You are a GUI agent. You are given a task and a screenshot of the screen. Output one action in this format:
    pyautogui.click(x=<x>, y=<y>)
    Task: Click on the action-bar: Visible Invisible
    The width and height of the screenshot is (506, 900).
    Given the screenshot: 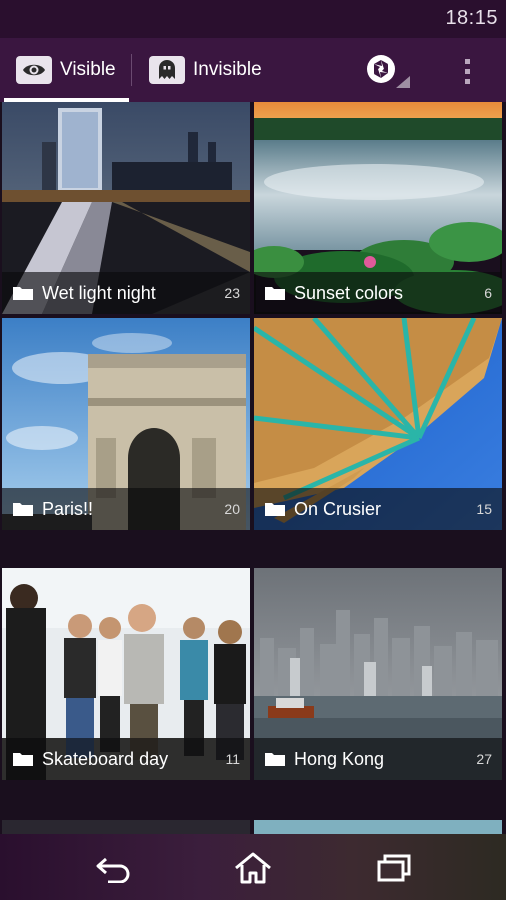 What is the action you would take?
    pyautogui.click(x=253, y=70)
    